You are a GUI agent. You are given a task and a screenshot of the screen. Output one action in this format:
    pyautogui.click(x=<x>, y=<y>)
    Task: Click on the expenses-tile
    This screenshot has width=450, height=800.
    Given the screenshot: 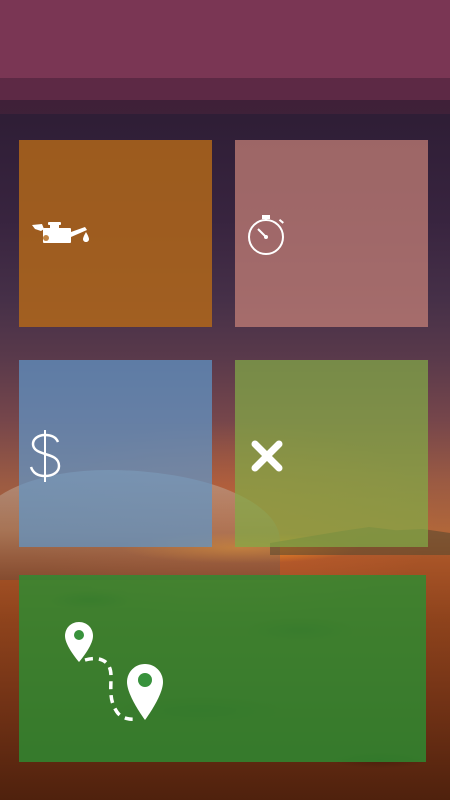 What is the action you would take?
    pyautogui.click(x=115, y=453)
    